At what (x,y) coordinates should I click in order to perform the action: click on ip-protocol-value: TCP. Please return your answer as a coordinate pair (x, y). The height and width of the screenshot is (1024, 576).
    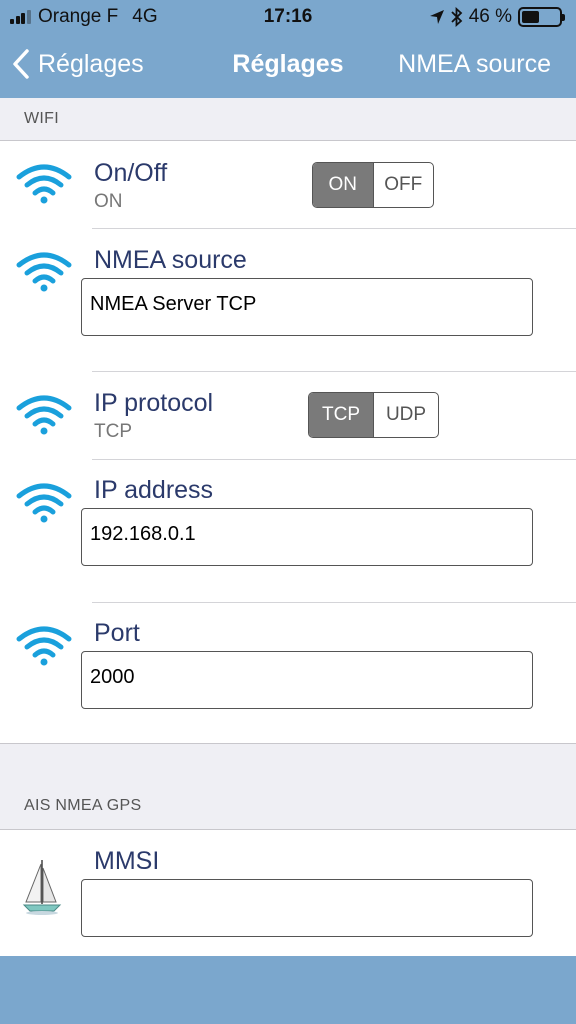
    Looking at the image, I should click on (113, 431).